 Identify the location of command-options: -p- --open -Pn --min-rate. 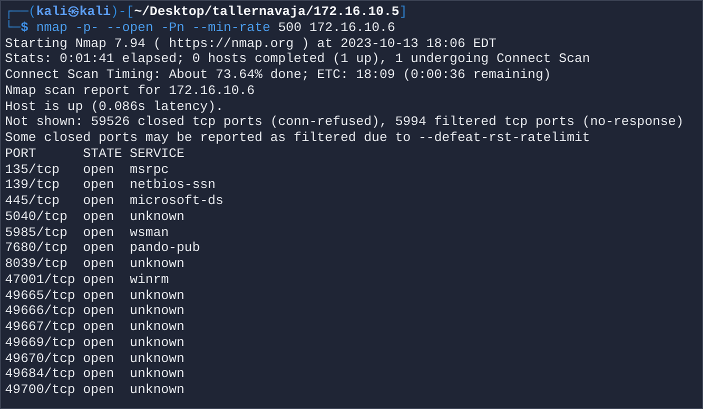
(172, 28).